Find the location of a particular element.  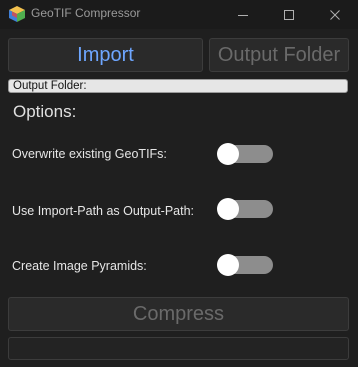

output-folder-path: Output Folder: is located at coordinates (178, 86).